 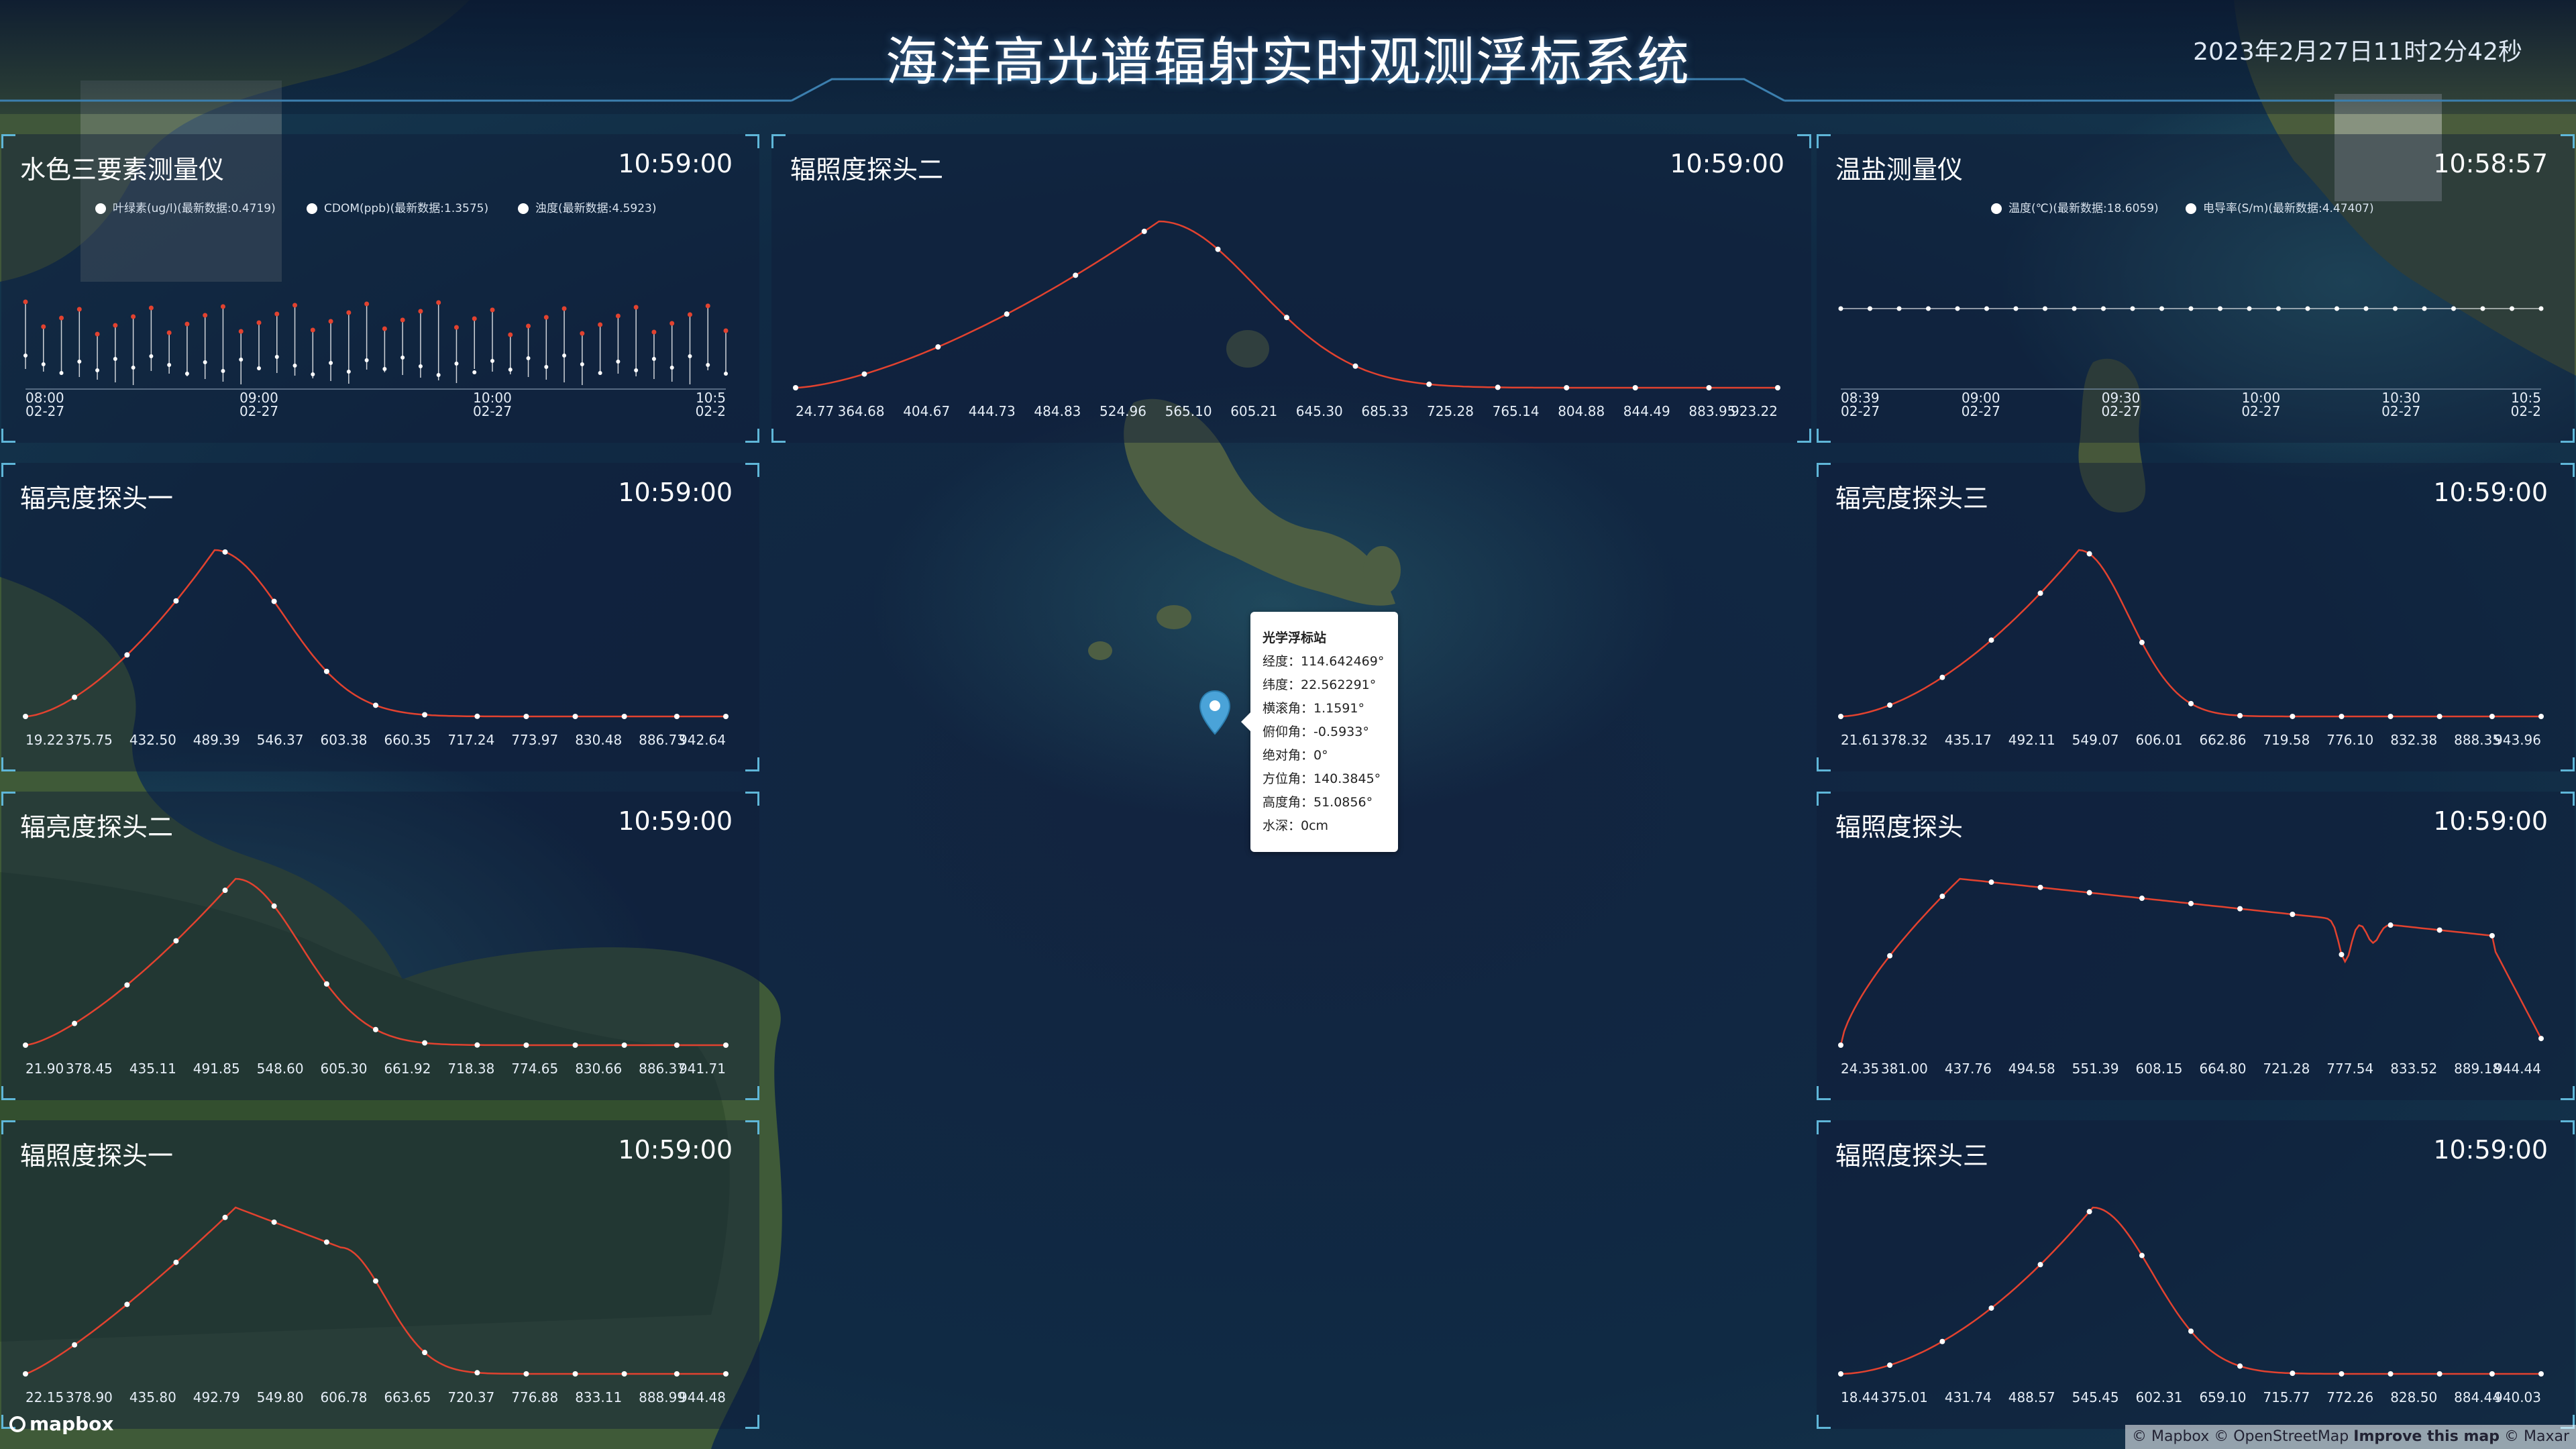 I want to click on mapbox-logo: mapbox, so click(x=61, y=1424).